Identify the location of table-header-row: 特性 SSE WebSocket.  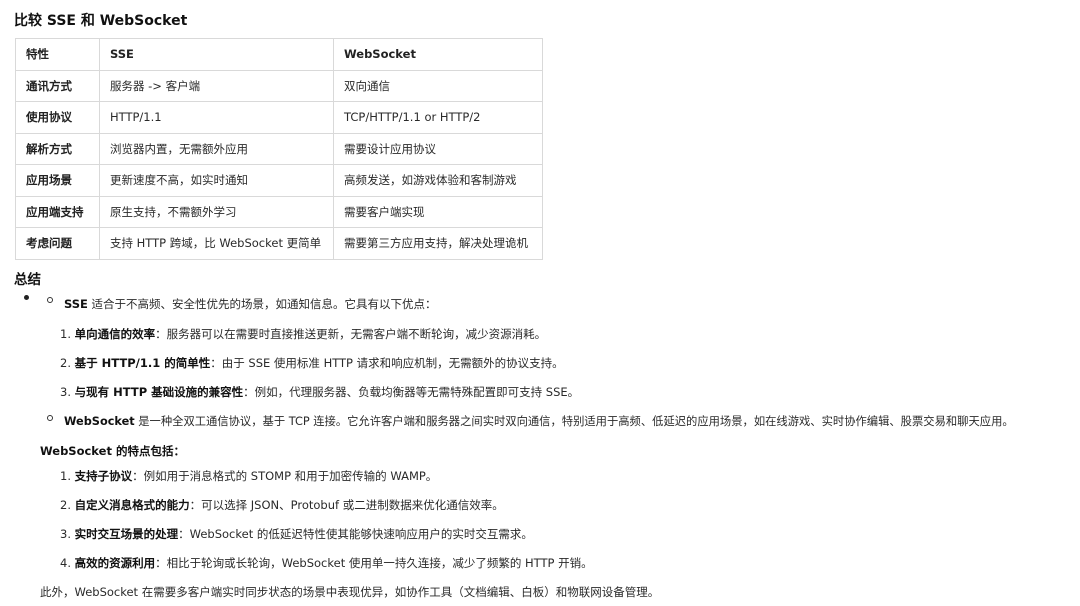
(279, 54).